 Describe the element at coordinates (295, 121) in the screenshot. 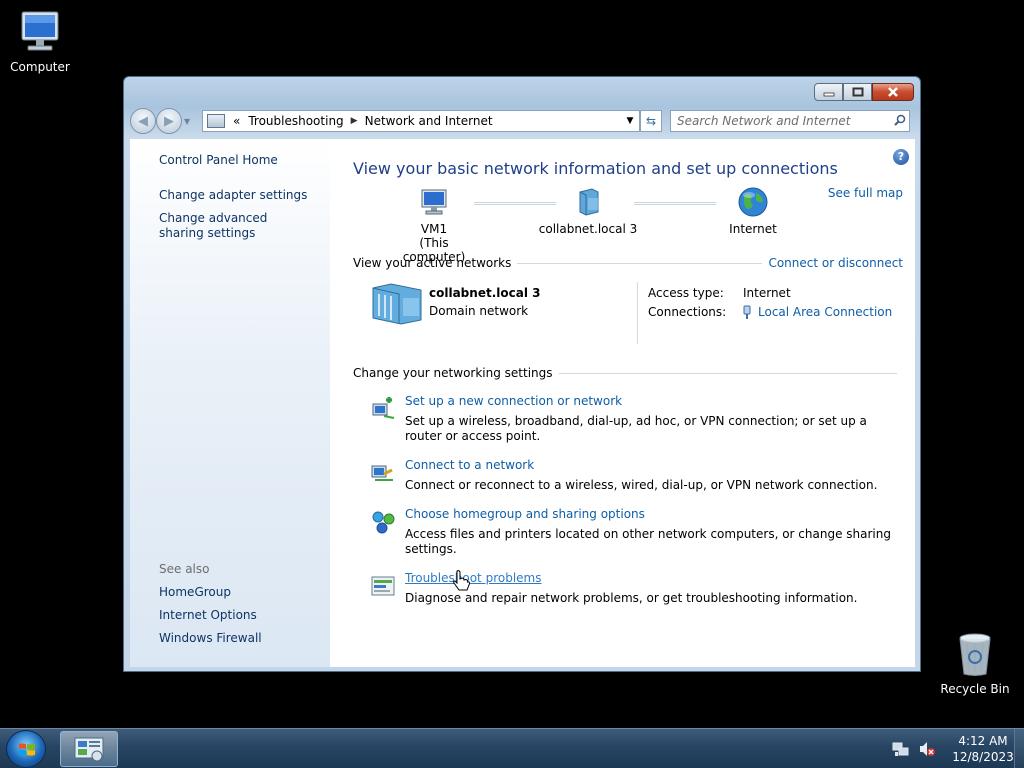

I see `breadcrumb-troubleshooting: Troubleshooting` at that location.